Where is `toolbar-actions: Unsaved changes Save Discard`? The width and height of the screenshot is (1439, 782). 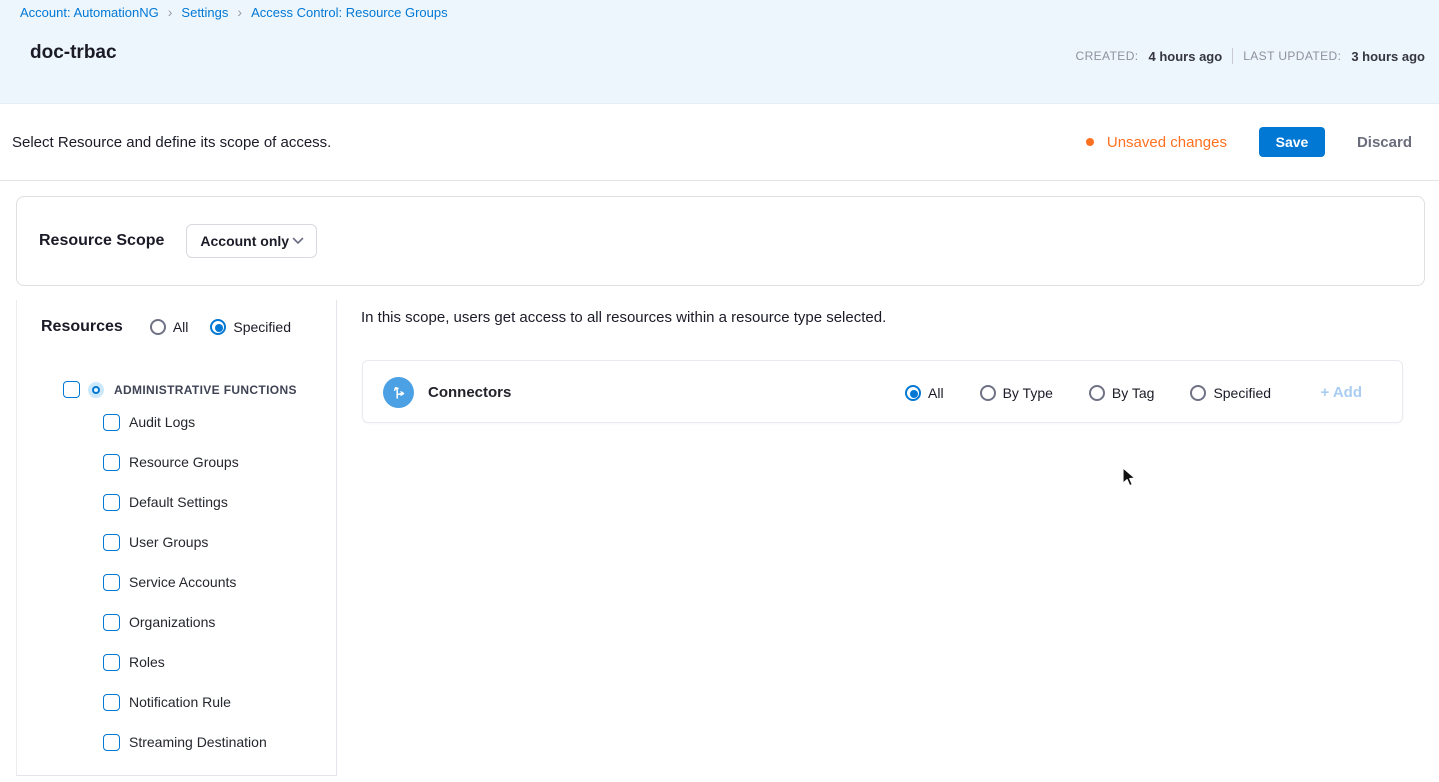 toolbar-actions: Unsaved changes Save Discard is located at coordinates (1248, 142).